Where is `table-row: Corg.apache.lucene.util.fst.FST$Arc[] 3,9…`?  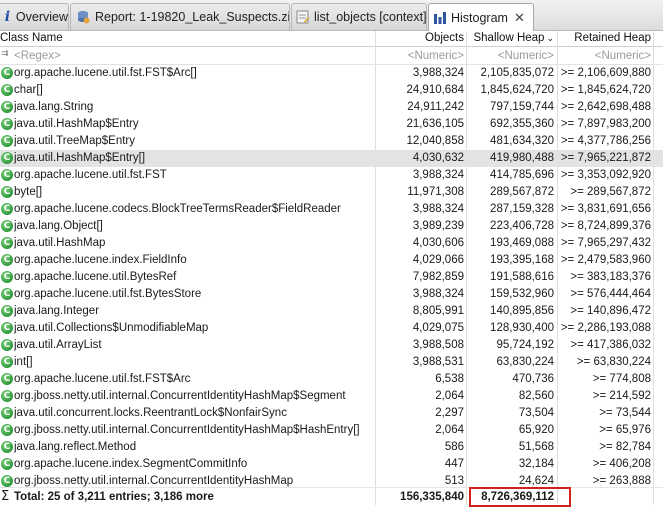
table-row: Corg.apache.lucene.util.fst.FST$Arc[] 3,9… is located at coordinates (331, 73).